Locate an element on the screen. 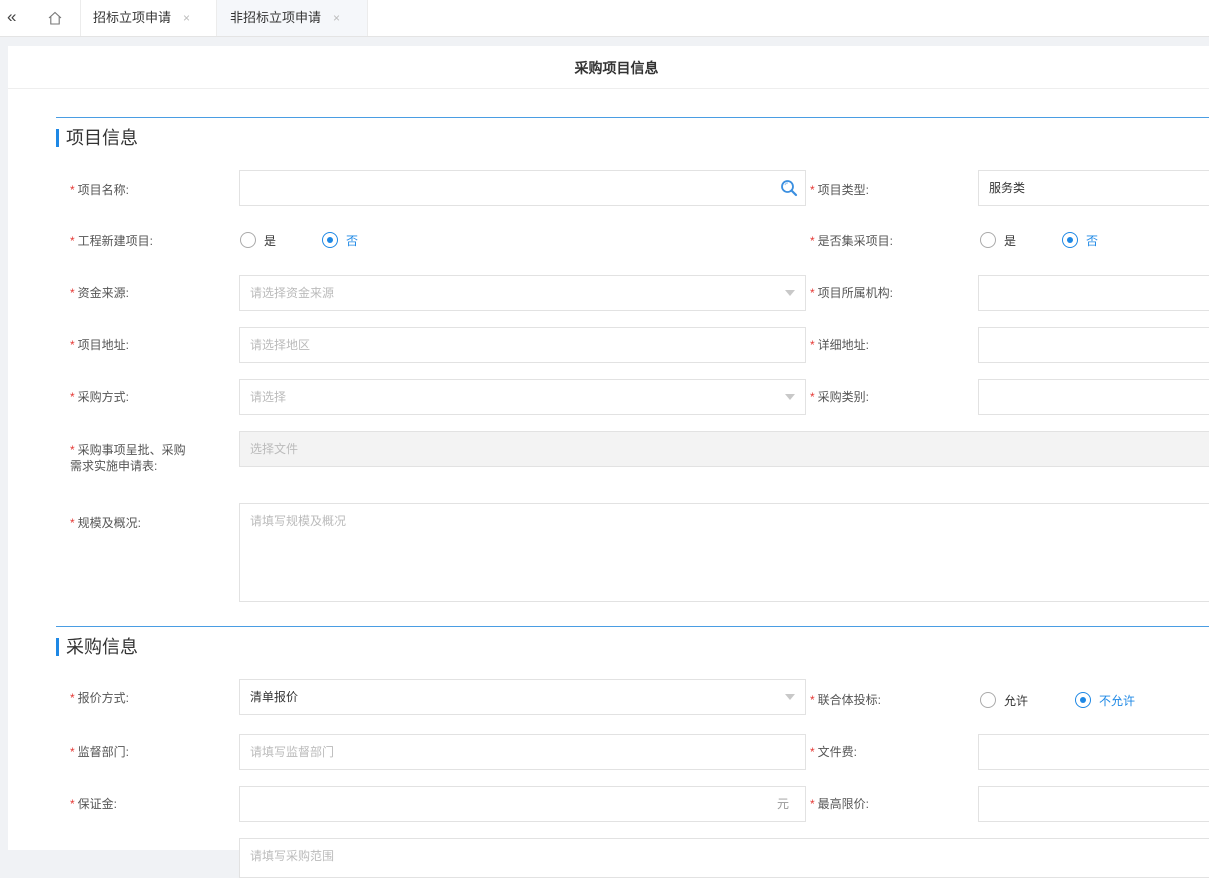 This screenshot has width=1209, height=878. section-title-project: 项目信息 is located at coordinates (97, 138).